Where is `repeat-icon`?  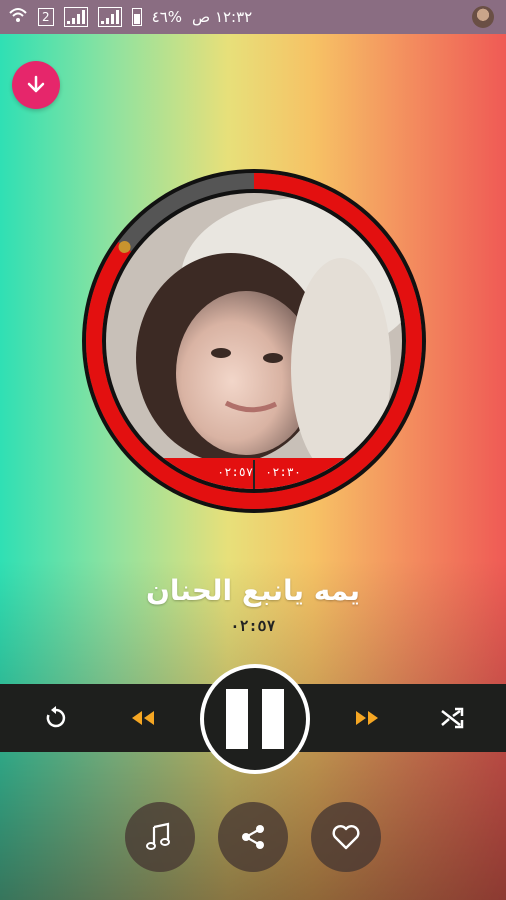
repeat-icon is located at coordinates (56, 717).